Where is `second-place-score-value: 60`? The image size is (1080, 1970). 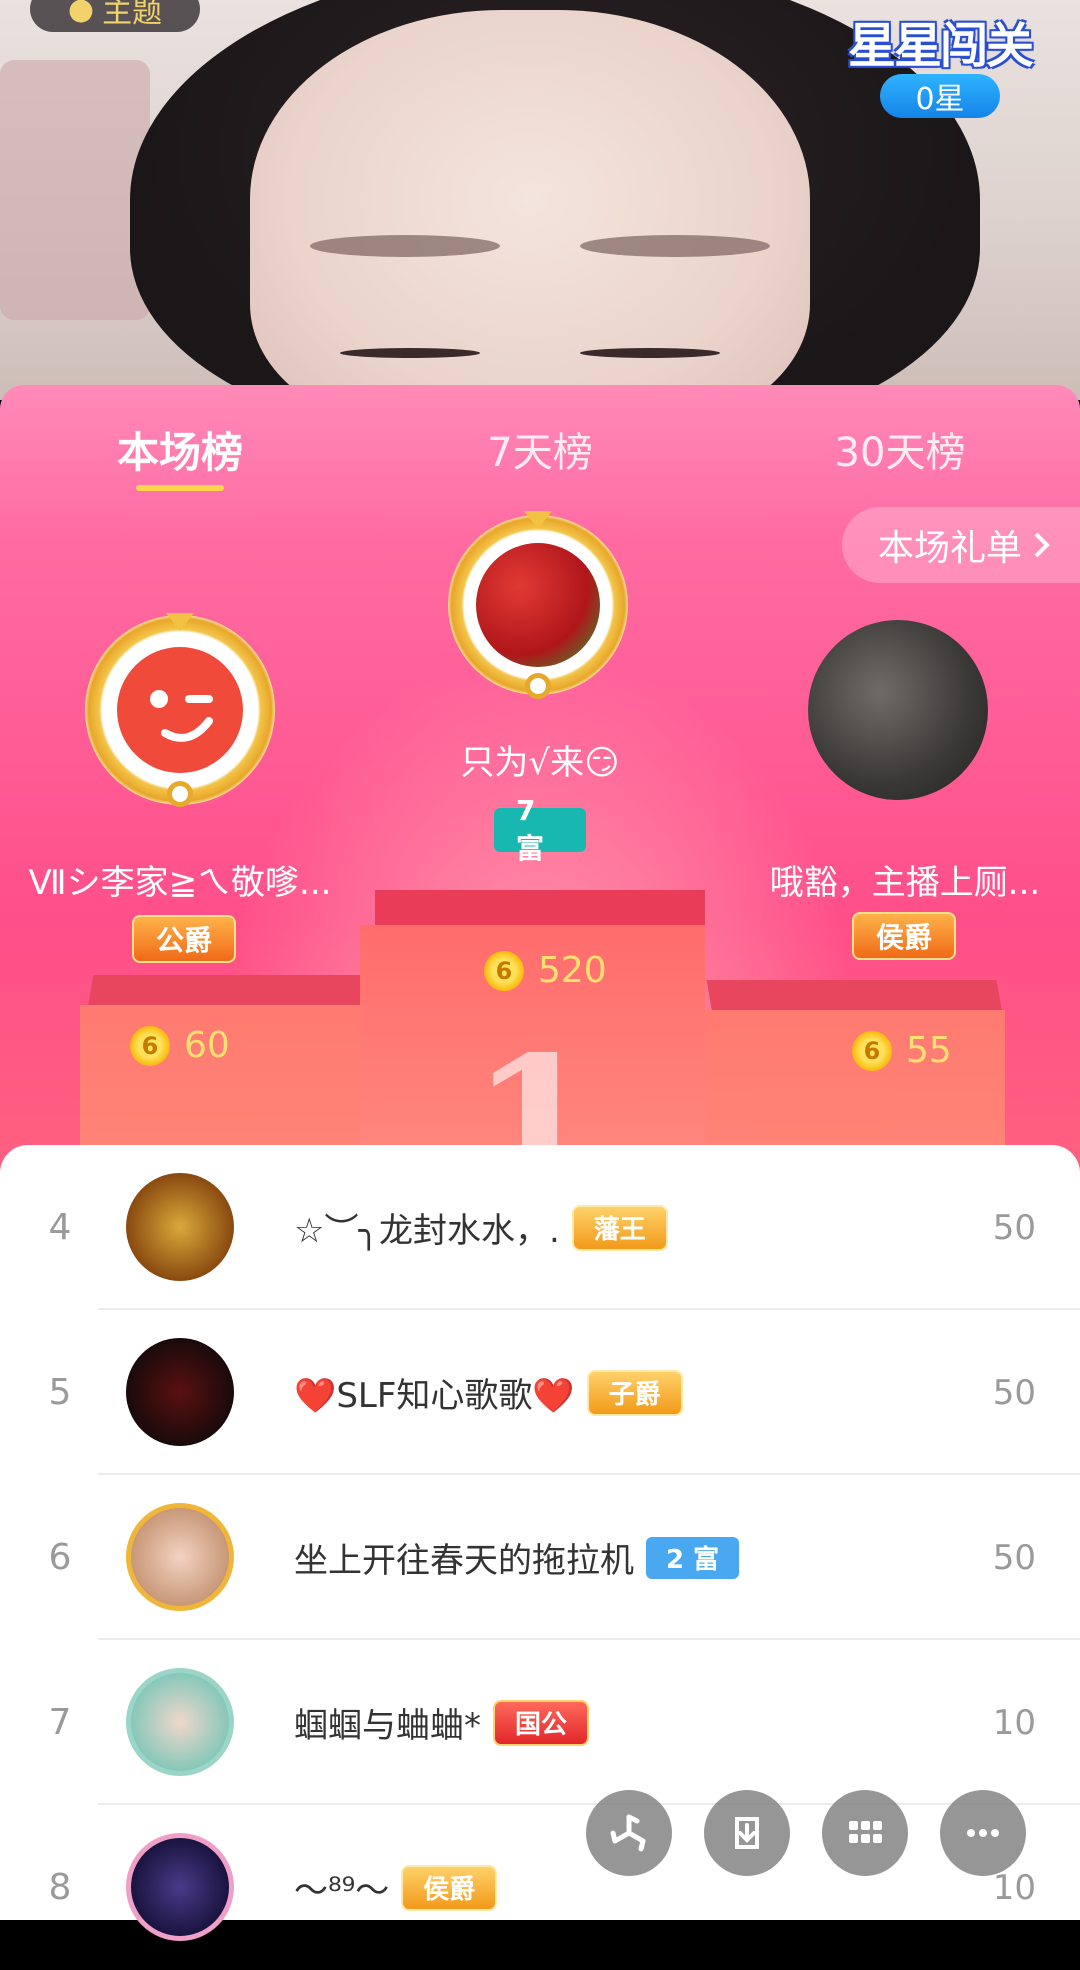 second-place-score-value: 60 is located at coordinates (207, 1045).